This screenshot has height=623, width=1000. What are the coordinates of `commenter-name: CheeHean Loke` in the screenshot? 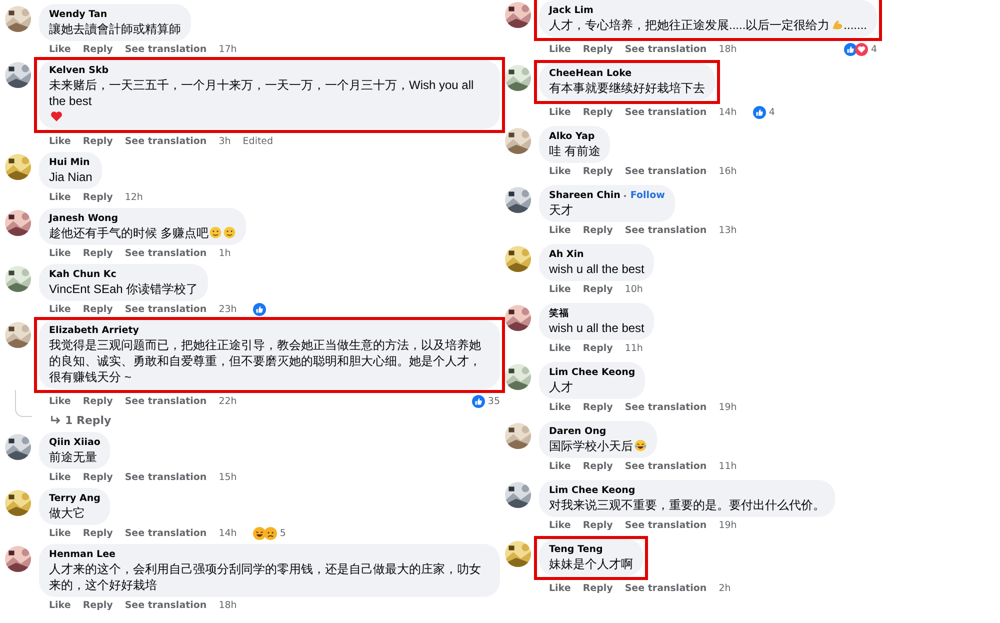 It's located at (590, 73).